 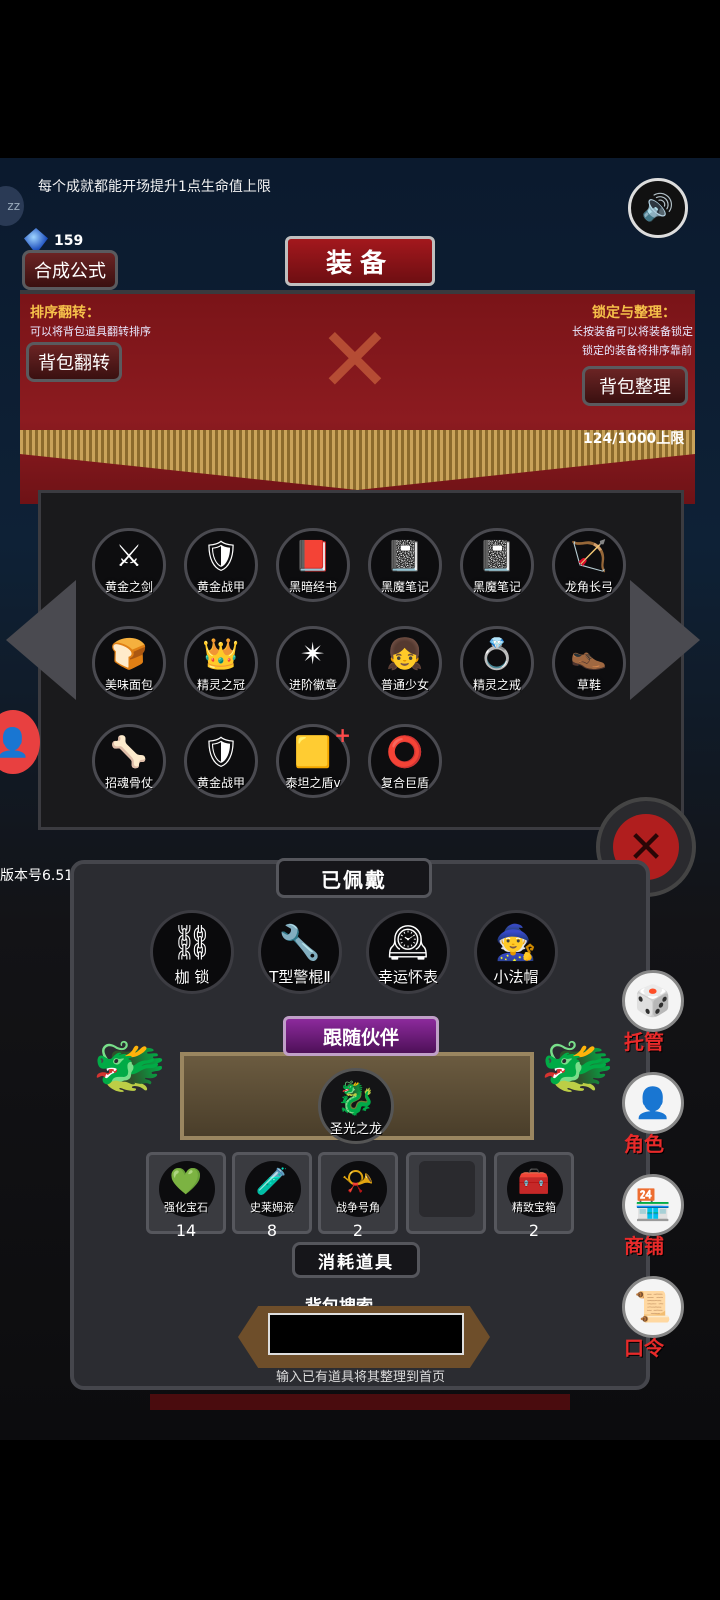 I want to click on inventory-slot: 🦴 招魂骨仗, so click(x=129, y=761).